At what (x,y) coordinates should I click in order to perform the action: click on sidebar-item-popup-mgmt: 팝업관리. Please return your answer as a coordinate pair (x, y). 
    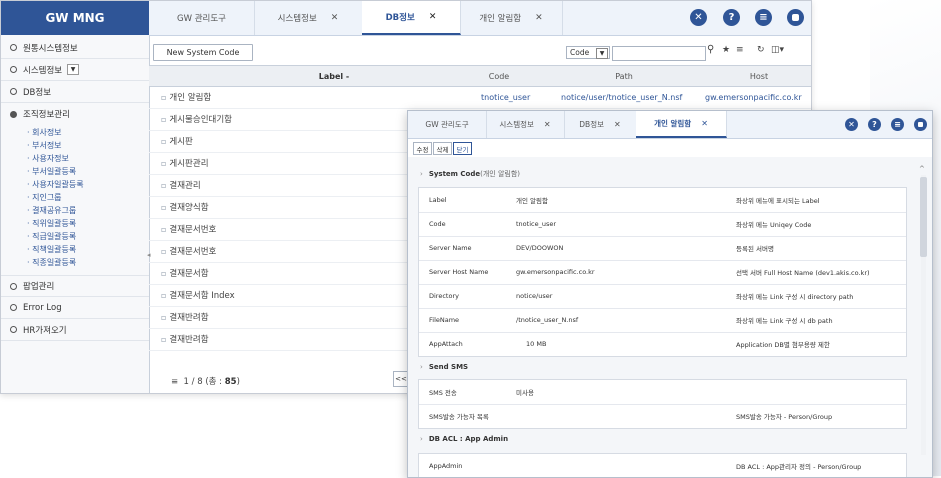
    Looking at the image, I should click on (75, 286).